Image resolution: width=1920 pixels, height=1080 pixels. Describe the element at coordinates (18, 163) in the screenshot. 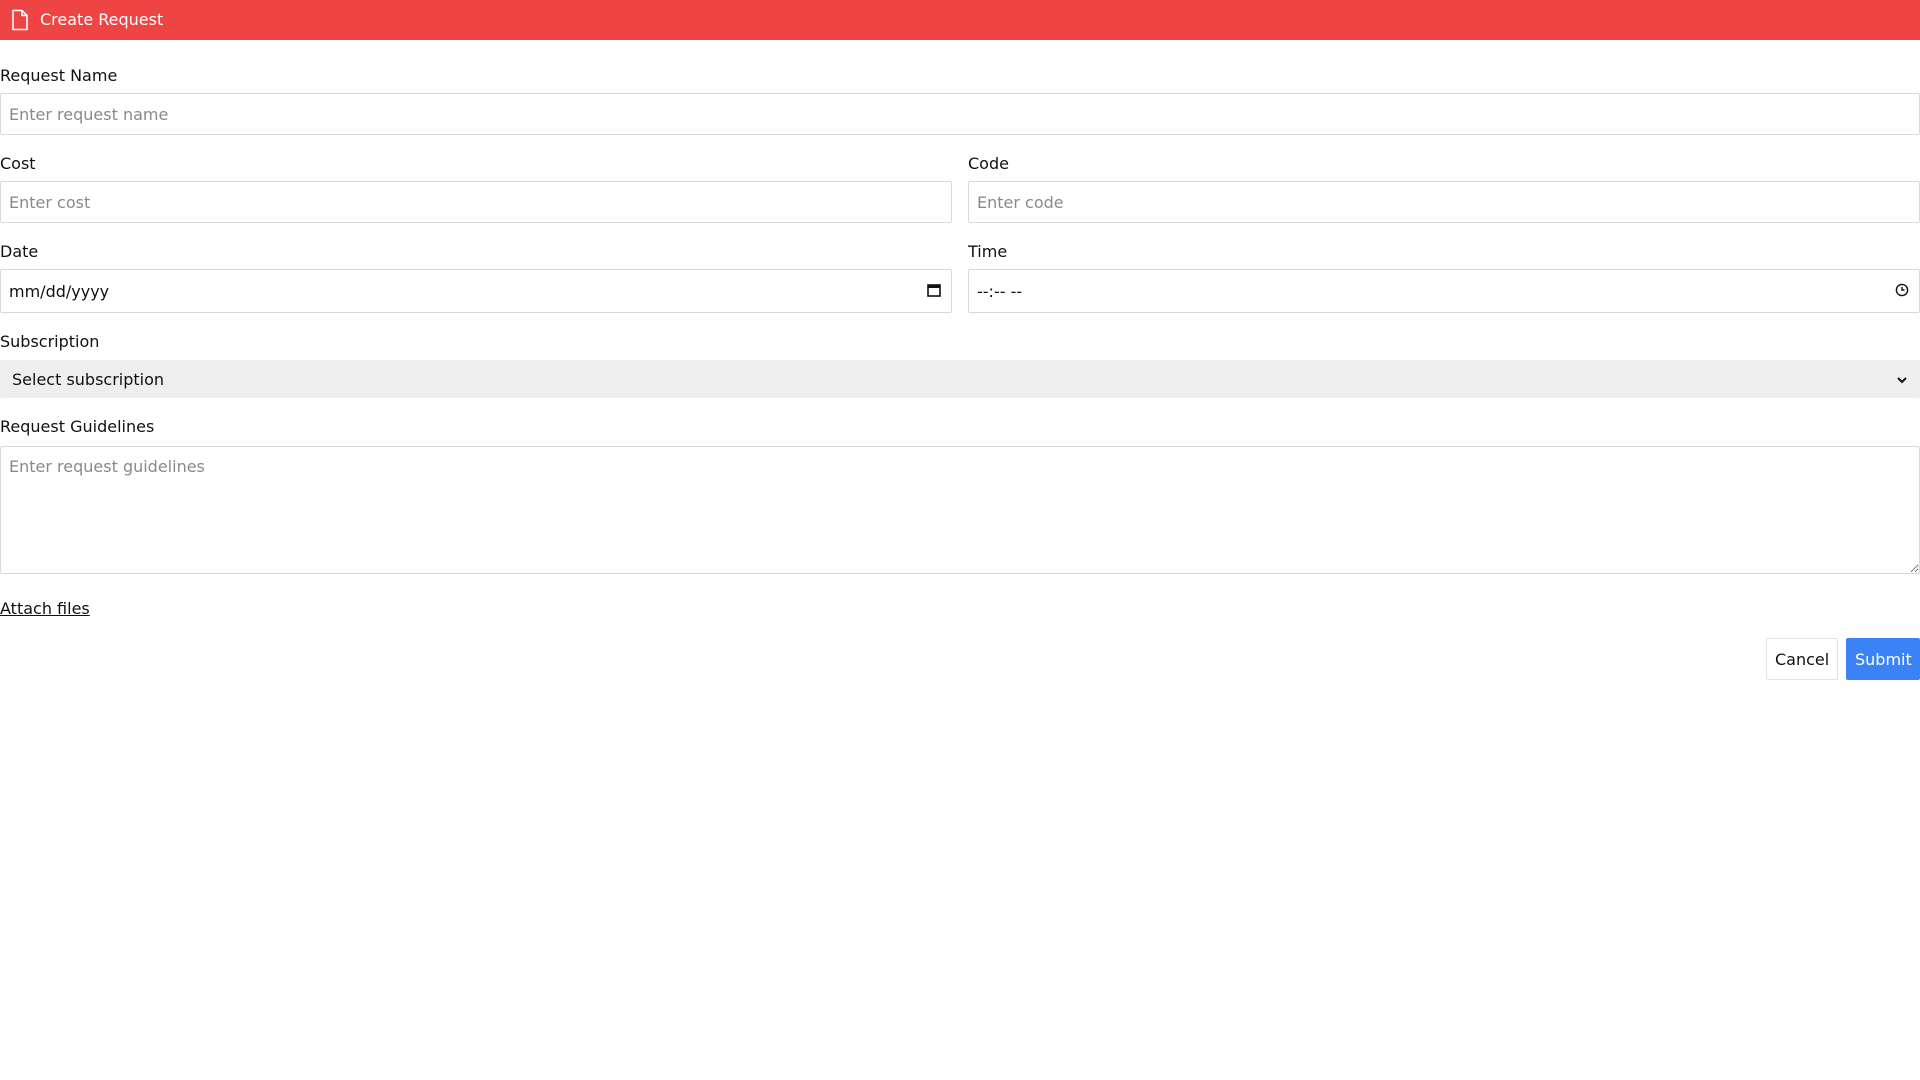

I see `cost-label: Cost` at that location.